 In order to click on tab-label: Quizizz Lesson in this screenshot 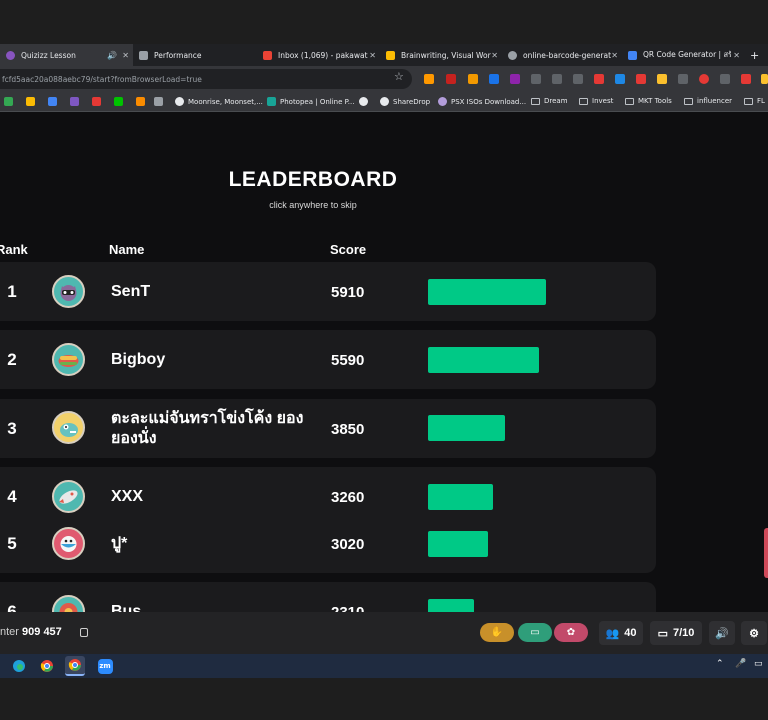, I will do `click(48, 55)`.